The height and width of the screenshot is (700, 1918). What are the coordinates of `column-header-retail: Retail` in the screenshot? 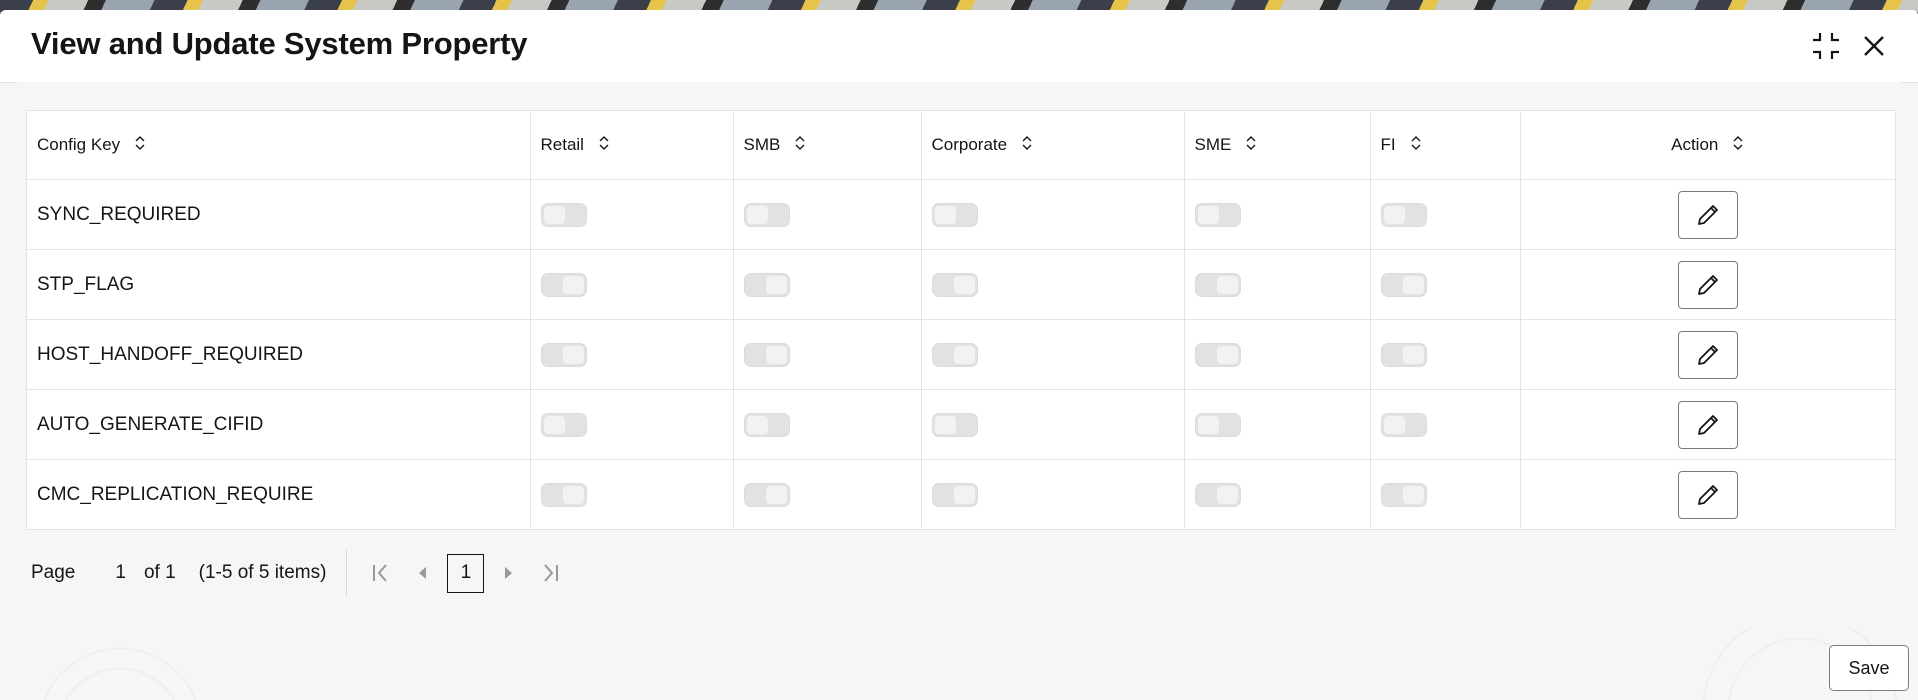 It's located at (632, 145).